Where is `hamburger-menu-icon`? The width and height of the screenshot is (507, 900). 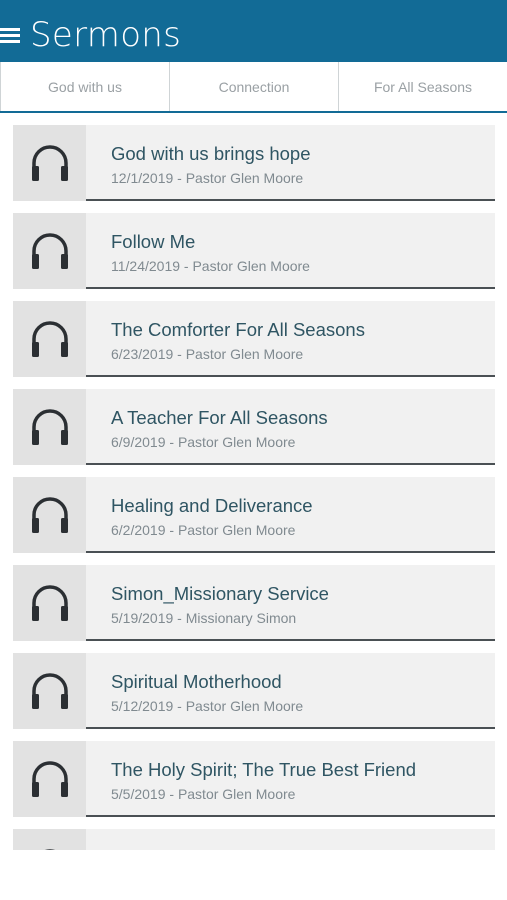 hamburger-menu-icon is located at coordinates (11, 36).